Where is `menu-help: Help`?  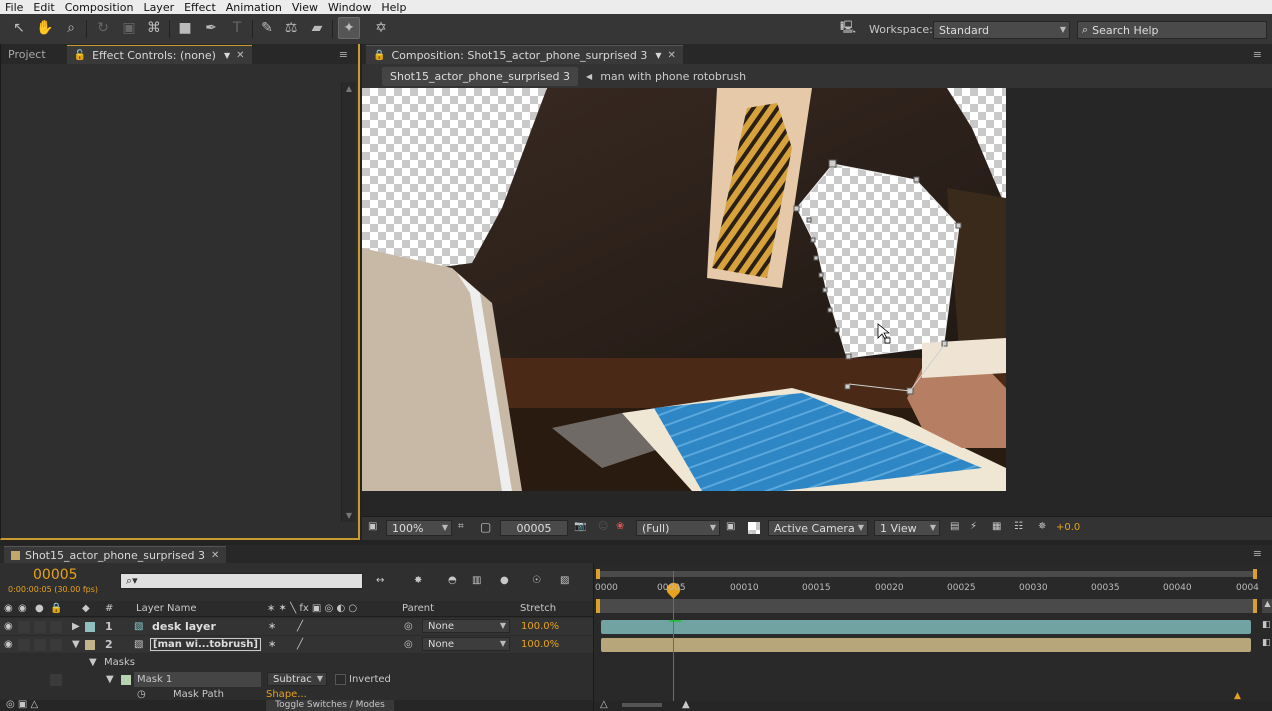 menu-help: Help is located at coordinates (393, 7).